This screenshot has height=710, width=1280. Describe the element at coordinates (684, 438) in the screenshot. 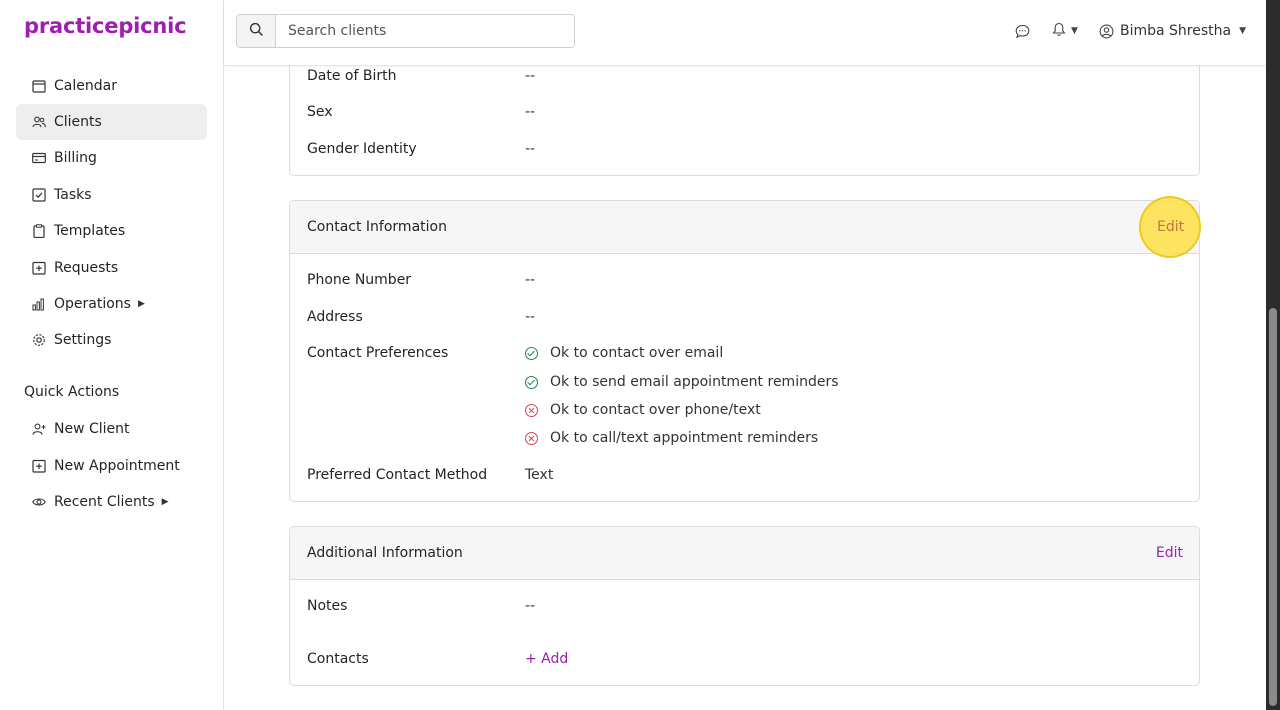

I see `pref-text: Ok to call/text appointment reminders` at that location.